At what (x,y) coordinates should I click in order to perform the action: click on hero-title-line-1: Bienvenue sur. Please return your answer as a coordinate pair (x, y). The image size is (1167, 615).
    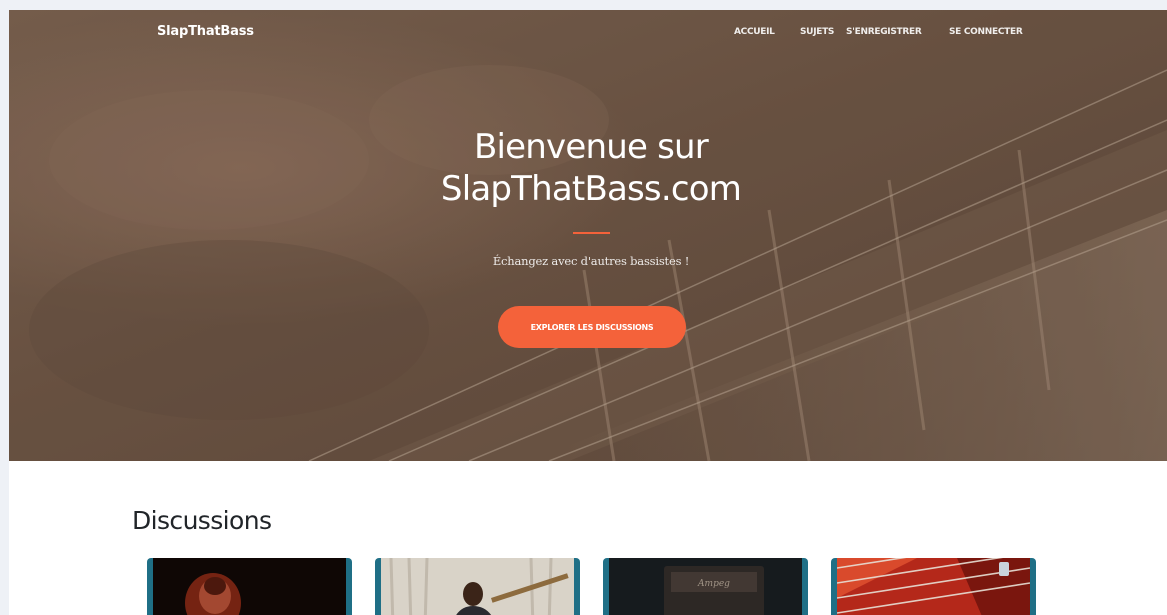
    Looking at the image, I should click on (591, 147).